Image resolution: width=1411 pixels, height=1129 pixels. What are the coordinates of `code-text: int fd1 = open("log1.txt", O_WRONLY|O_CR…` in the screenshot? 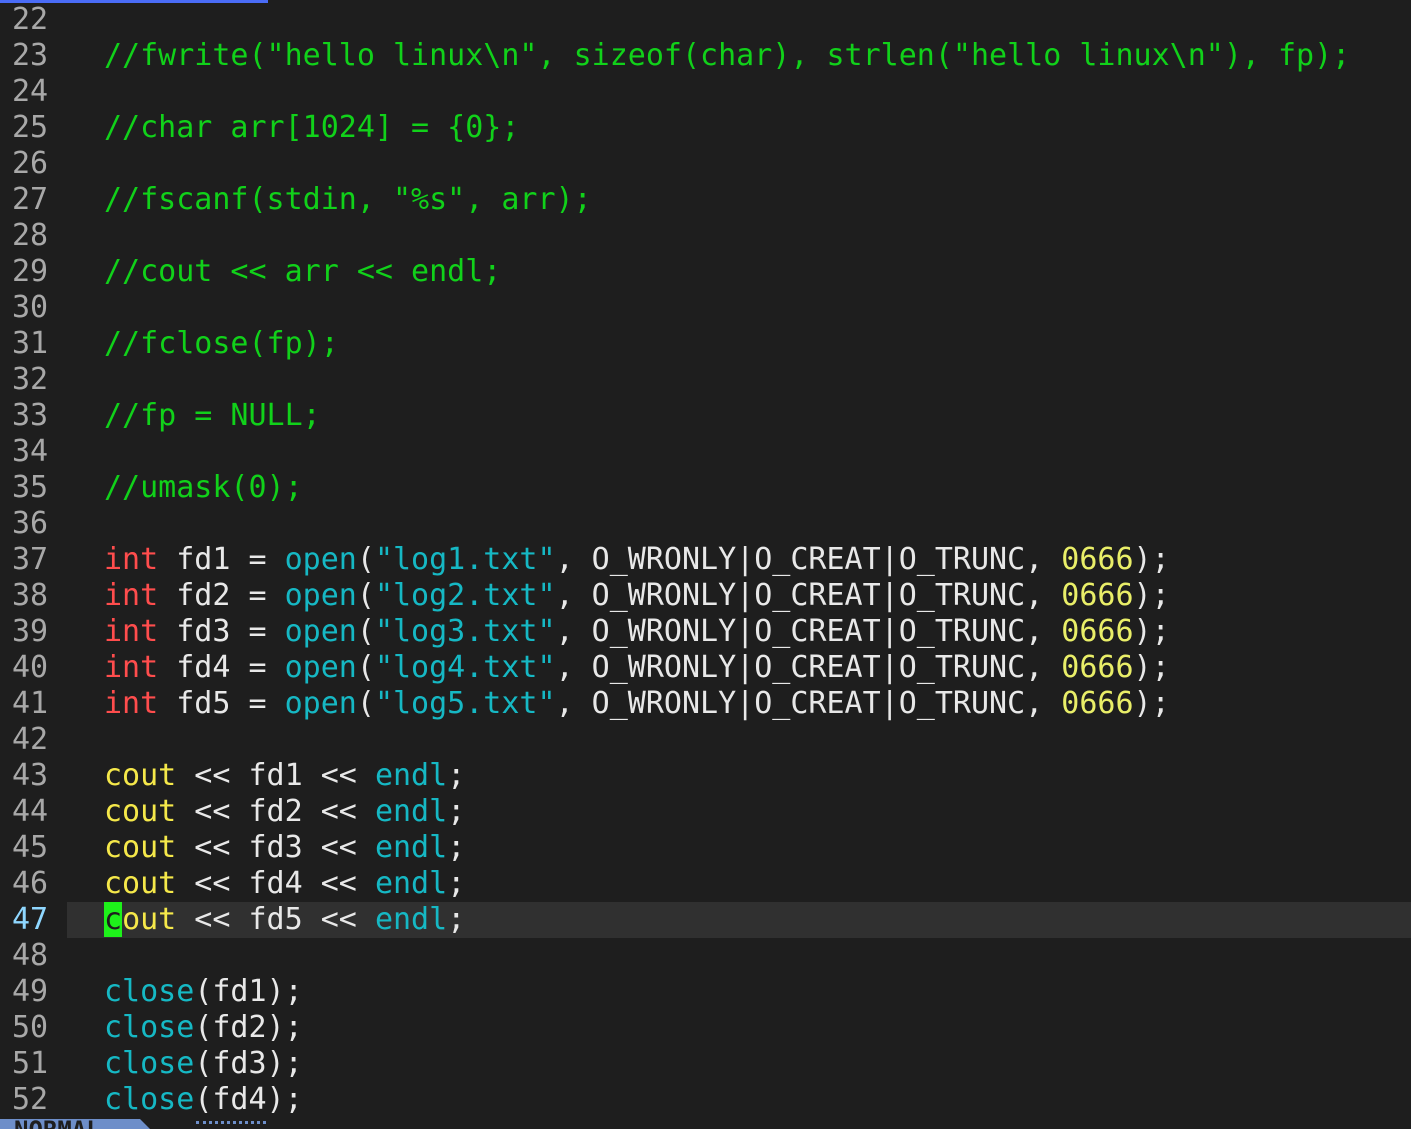 It's located at (637, 560).